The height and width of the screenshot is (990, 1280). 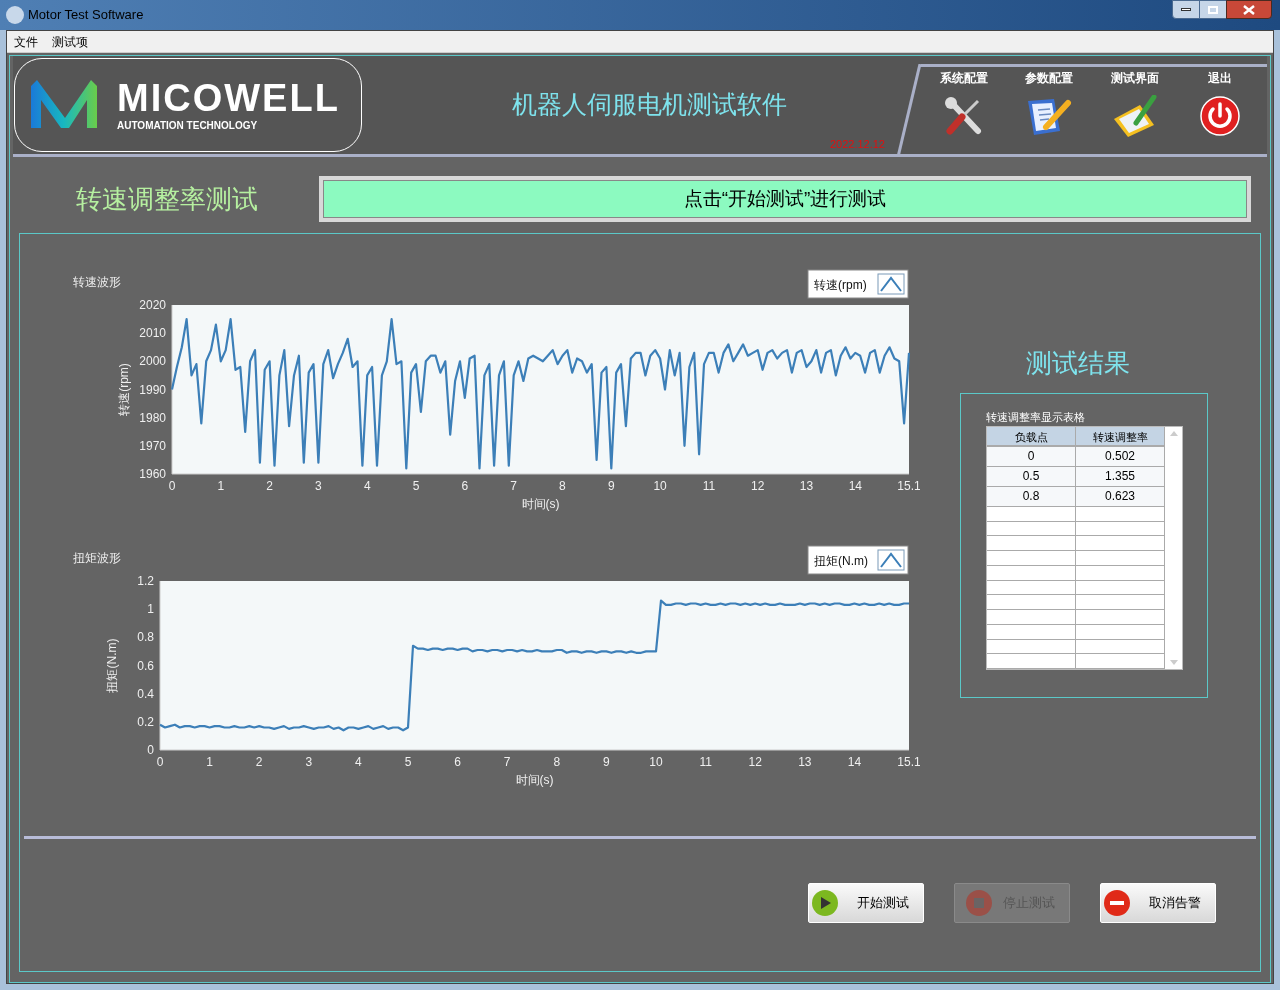 What do you see at coordinates (1031, 496) in the screenshot?
I see `table-cell: 0.8` at bounding box center [1031, 496].